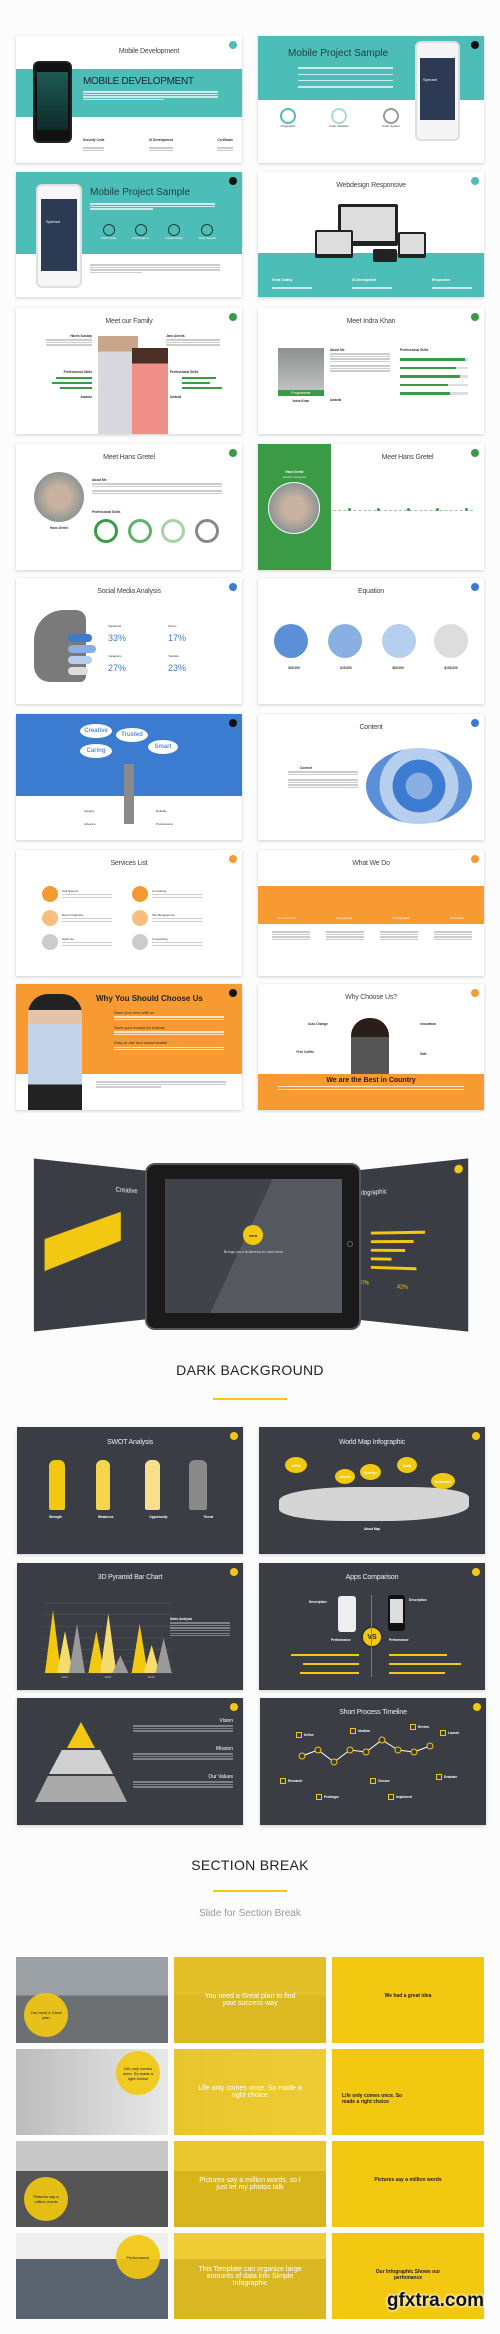 The height and width of the screenshot is (2334, 500). Describe the element at coordinates (449, 1733) in the screenshot. I see `process-step-label: Launch` at that location.